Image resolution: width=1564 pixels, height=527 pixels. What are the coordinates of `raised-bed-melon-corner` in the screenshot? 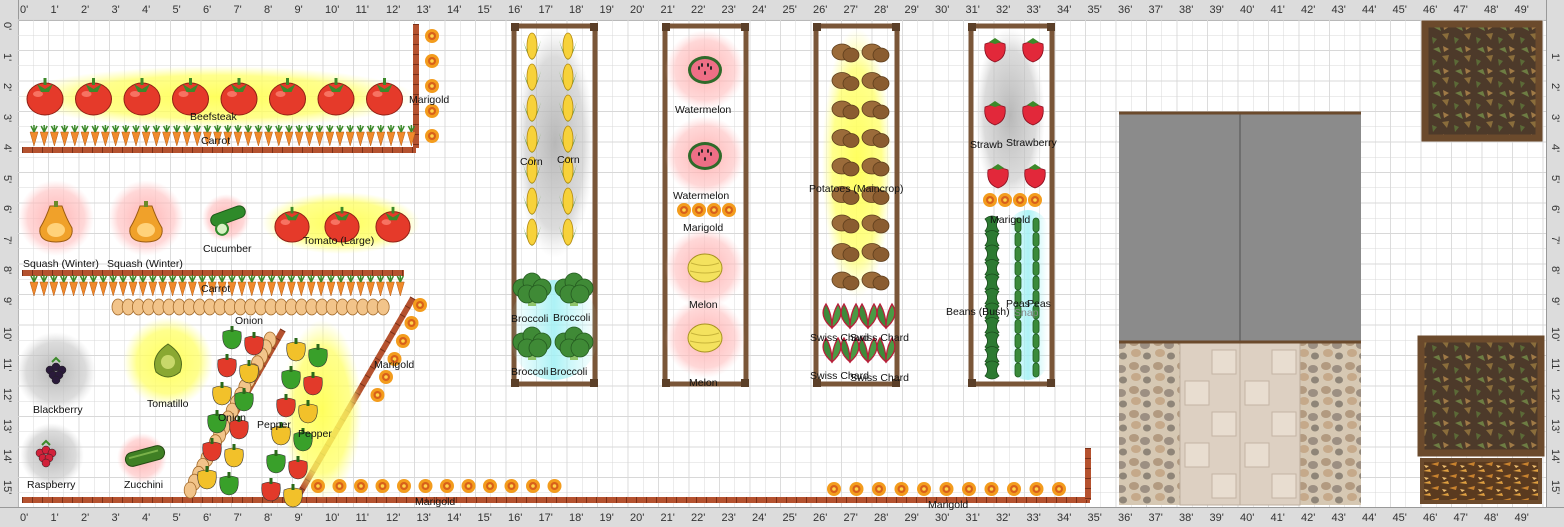 It's located at (666, 27).